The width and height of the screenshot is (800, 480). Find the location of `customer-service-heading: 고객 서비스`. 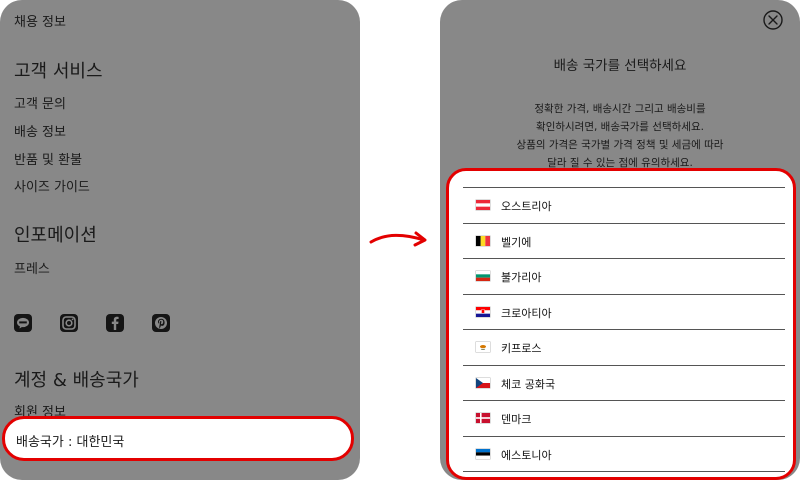

customer-service-heading: 고객 서비스 is located at coordinates (58, 71).